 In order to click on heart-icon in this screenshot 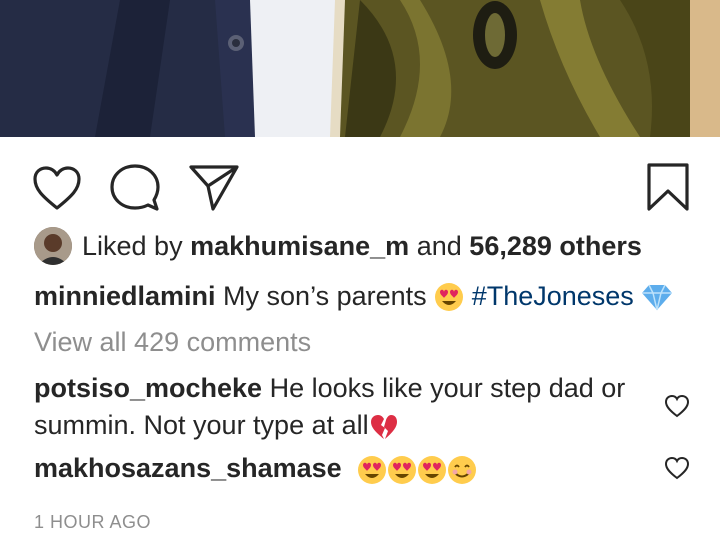, I will do `click(57, 188)`.